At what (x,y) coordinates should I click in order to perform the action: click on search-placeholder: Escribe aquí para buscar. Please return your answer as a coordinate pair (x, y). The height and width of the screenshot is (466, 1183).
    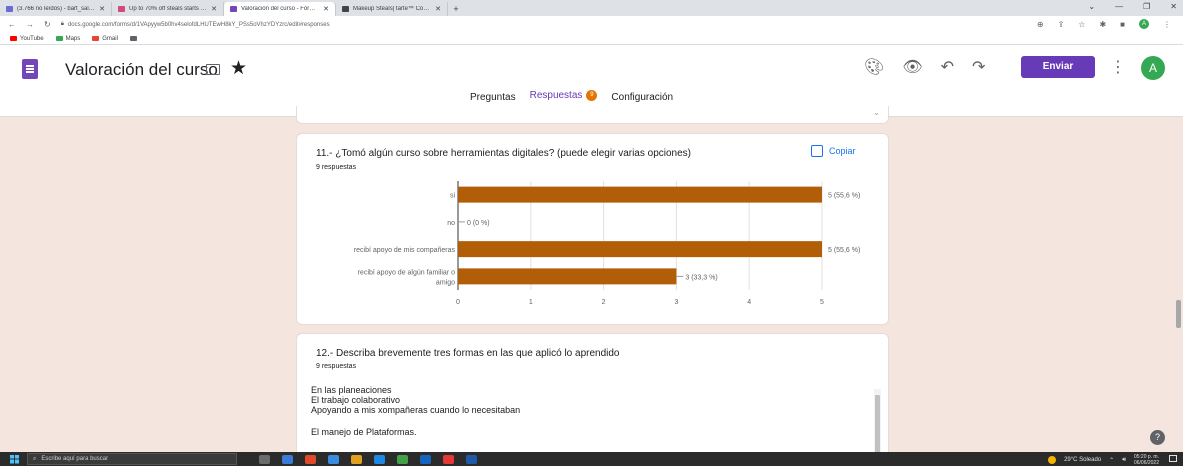
    Looking at the image, I should click on (75, 459).